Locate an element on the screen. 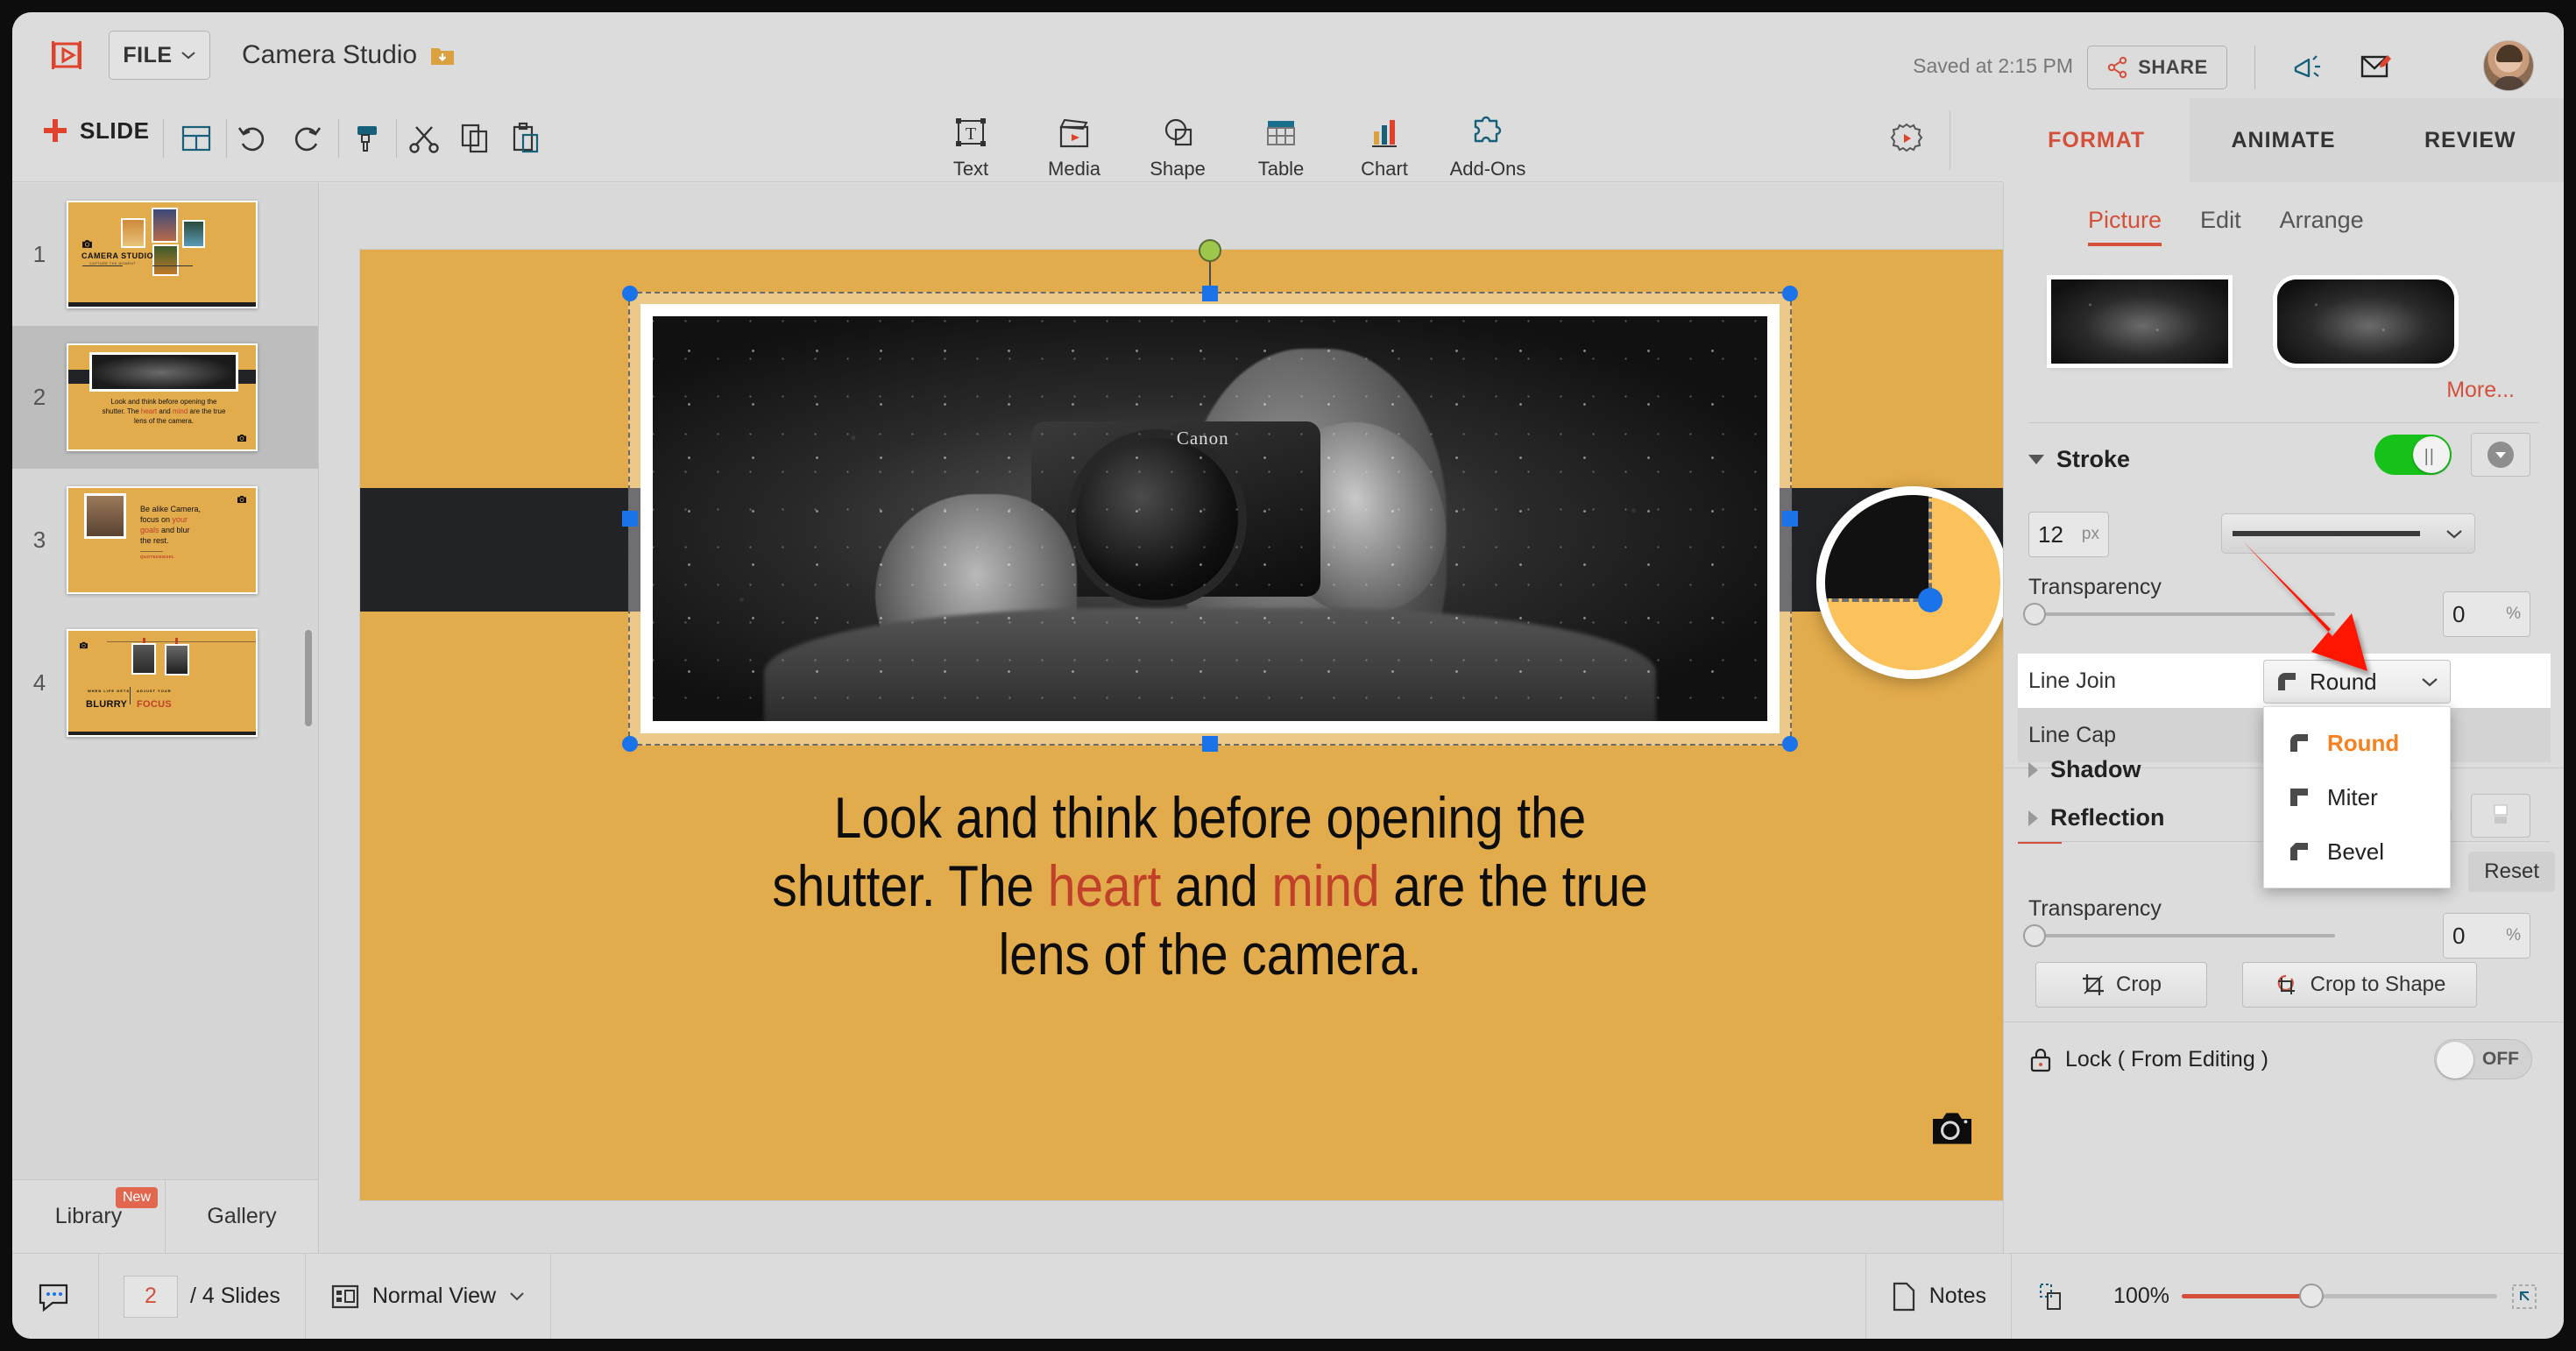 This screenshot has height=1351, width=2576. crop-button: Crop is located at coordinates (2121, 985).